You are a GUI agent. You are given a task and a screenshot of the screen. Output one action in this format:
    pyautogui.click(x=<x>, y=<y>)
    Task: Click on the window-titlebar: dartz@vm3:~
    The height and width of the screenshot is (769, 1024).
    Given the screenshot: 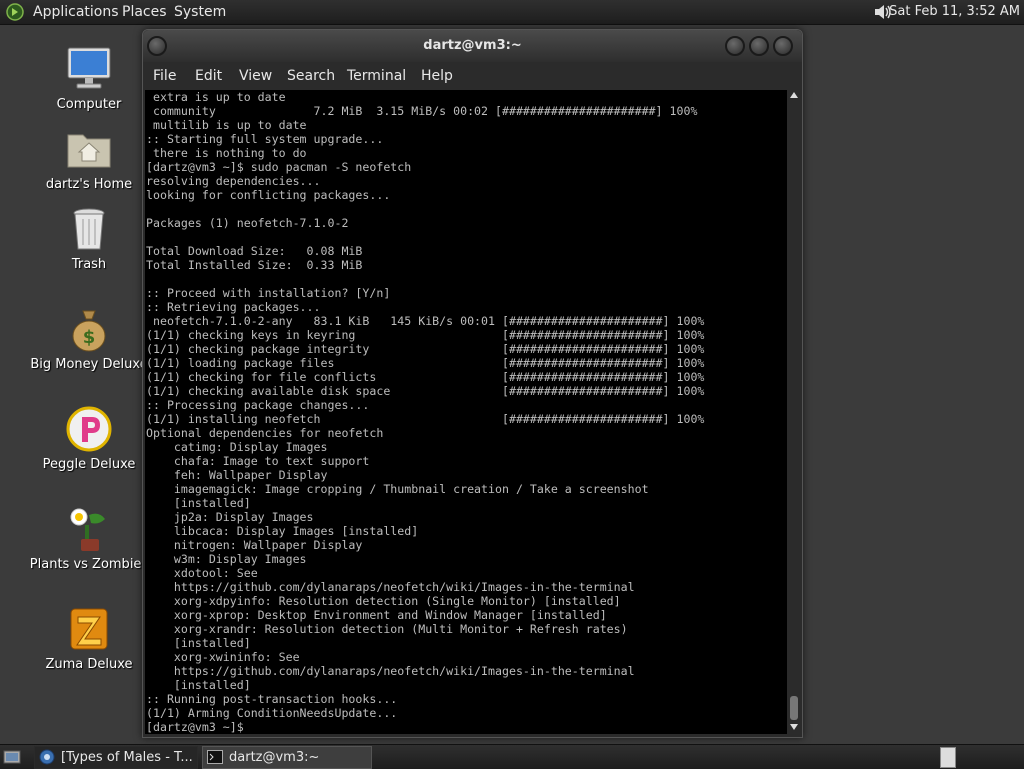 What is the action you would take?
    pyautogui.click(x=472, y=46)
    